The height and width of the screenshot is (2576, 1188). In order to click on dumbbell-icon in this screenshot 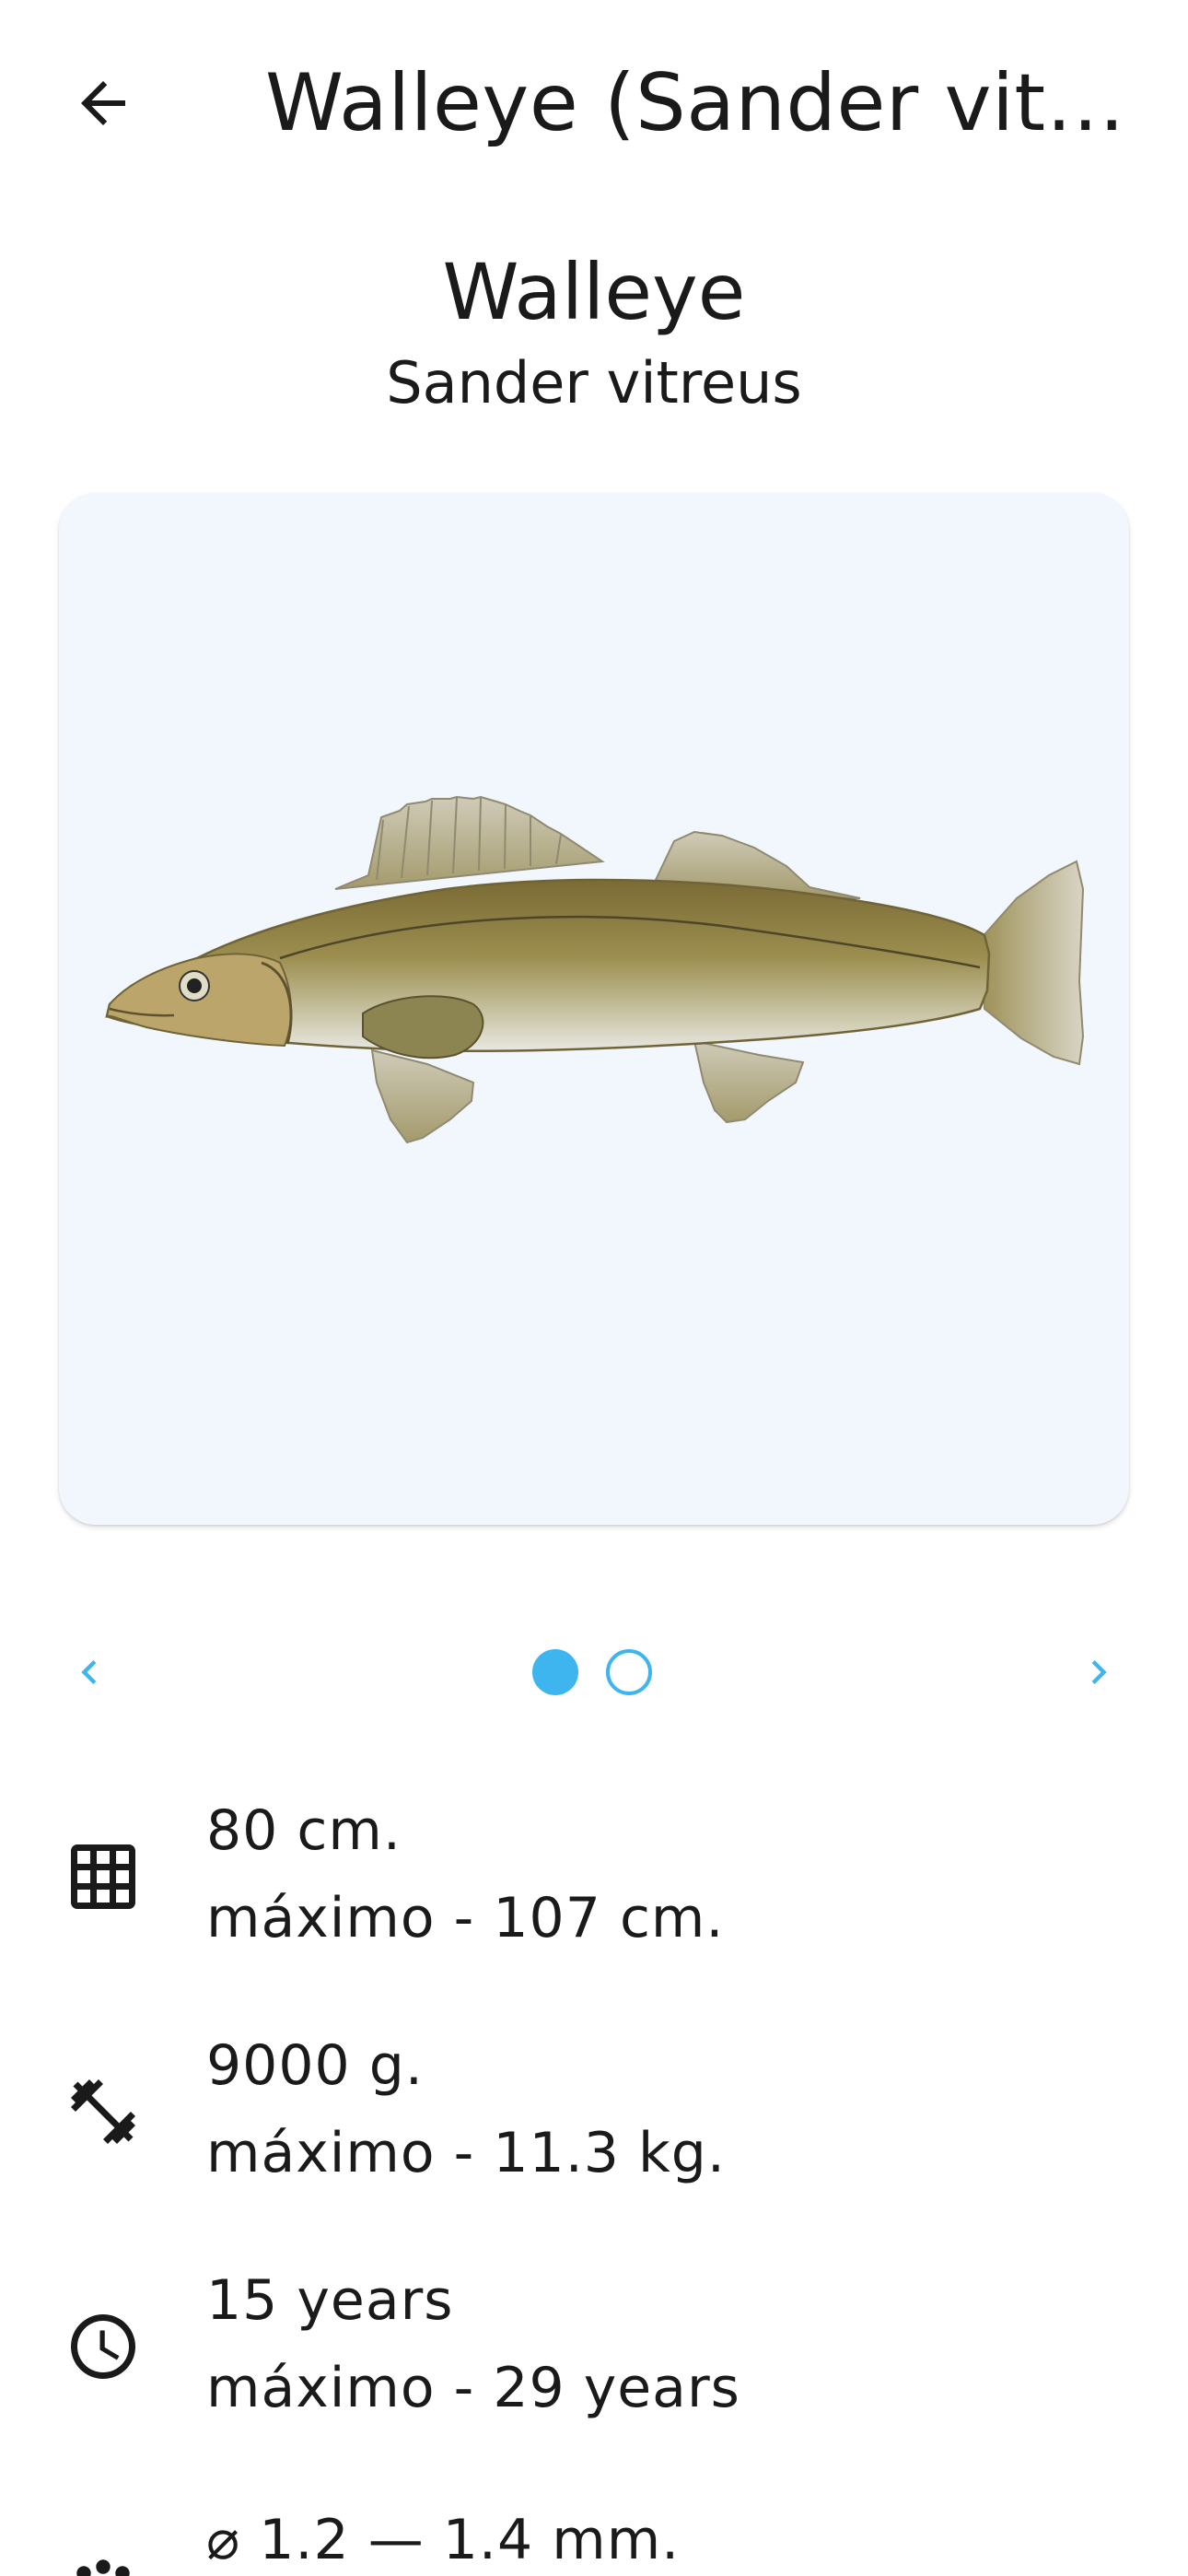, I will do `click(103, 2111)`.